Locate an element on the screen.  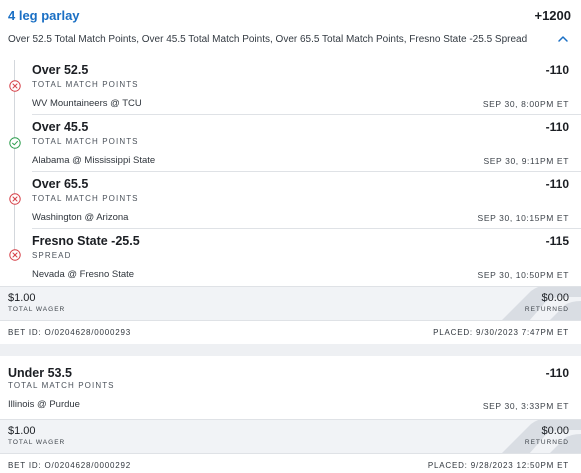
leg-event: Alabama @ Mississippi State is located at coordinates (94, 160).